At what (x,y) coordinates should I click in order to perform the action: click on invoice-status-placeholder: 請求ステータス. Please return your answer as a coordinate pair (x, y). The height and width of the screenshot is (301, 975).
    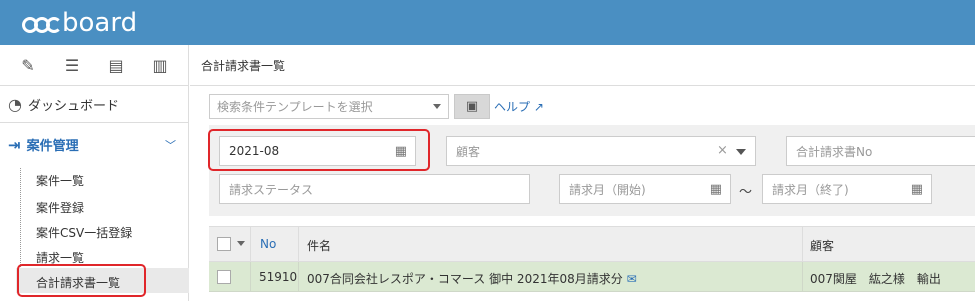
    Looking at the image, I should click on (271, 189).